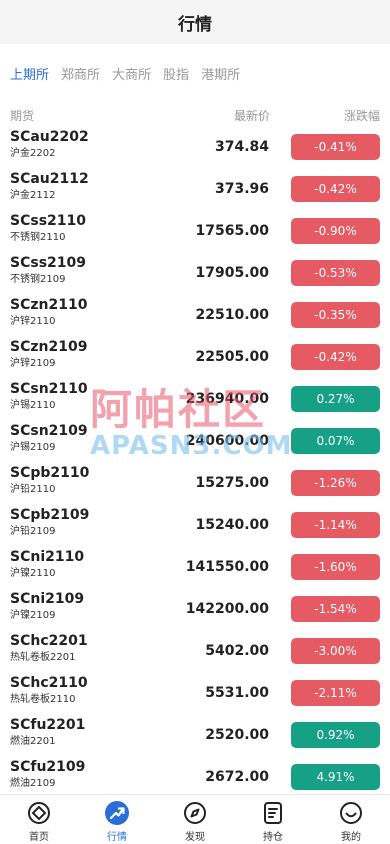 This screenshot has height=844, width=390. What do you see at coordinates (33, 321) in the screenshot?
I see `quote-name: 沪锌2110` at bounding box center [33, 321].